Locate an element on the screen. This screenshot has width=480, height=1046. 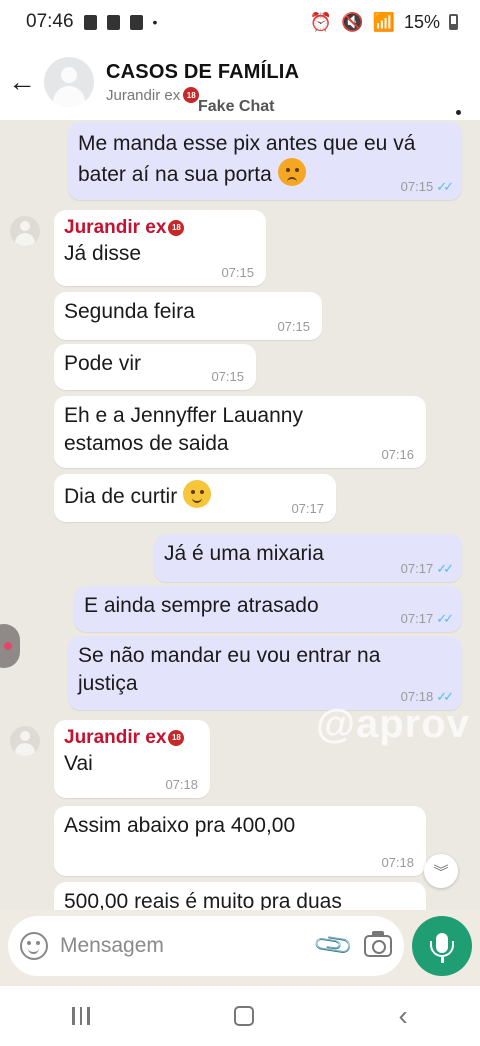
emoji-icon is located at coordinates (34, 946).